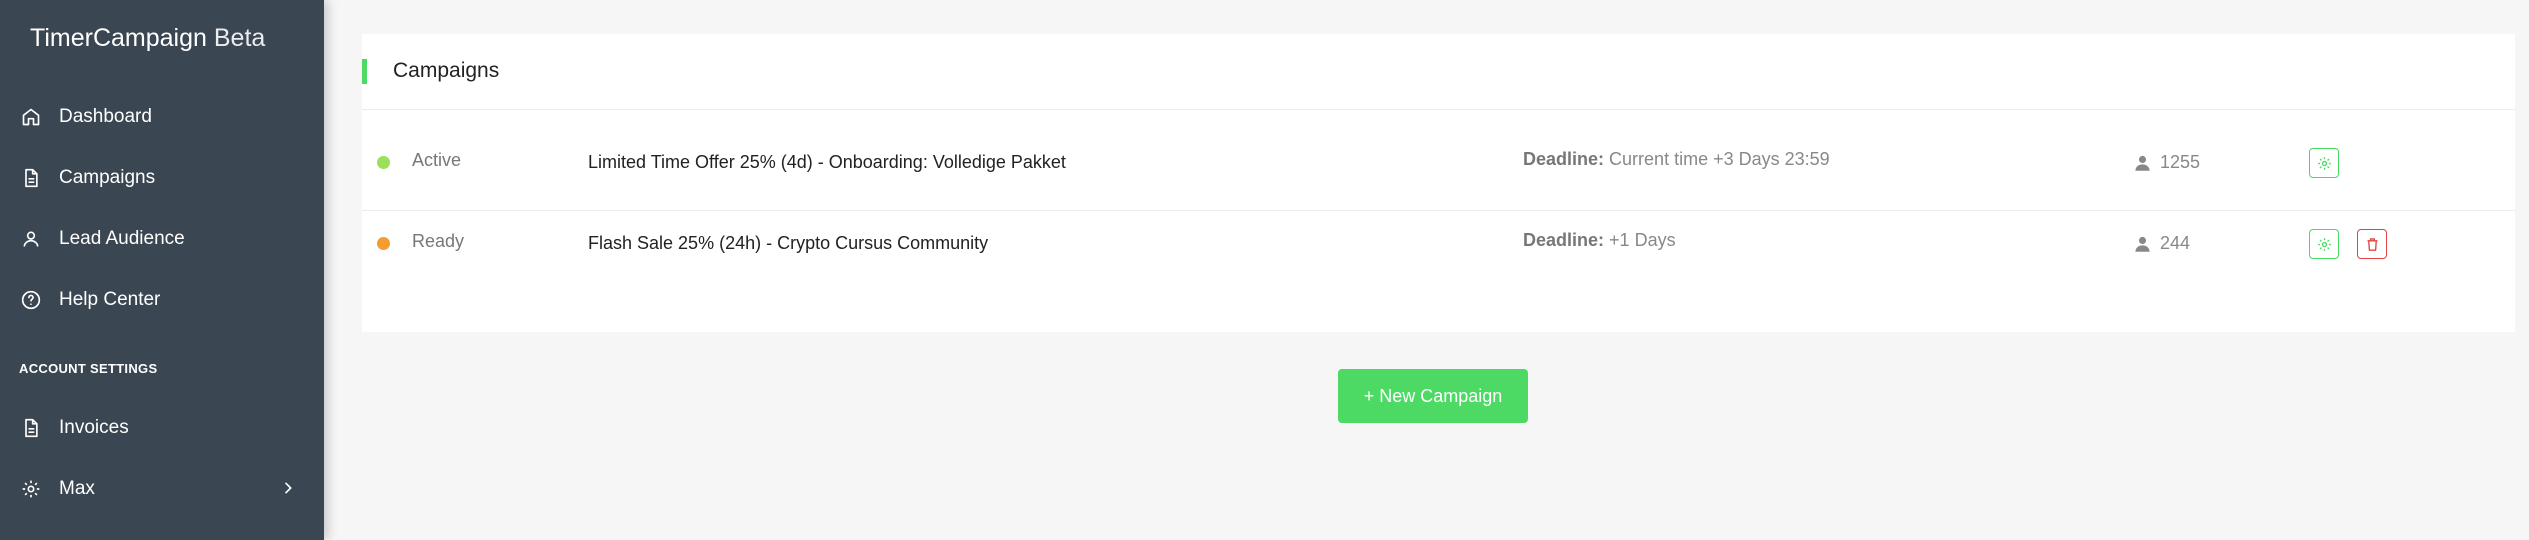 Image resolution: width=2529 pixels, height=540 pixels. I want to click on deadline-value: Current time +3 Days 23:59, so click(1719, 159).